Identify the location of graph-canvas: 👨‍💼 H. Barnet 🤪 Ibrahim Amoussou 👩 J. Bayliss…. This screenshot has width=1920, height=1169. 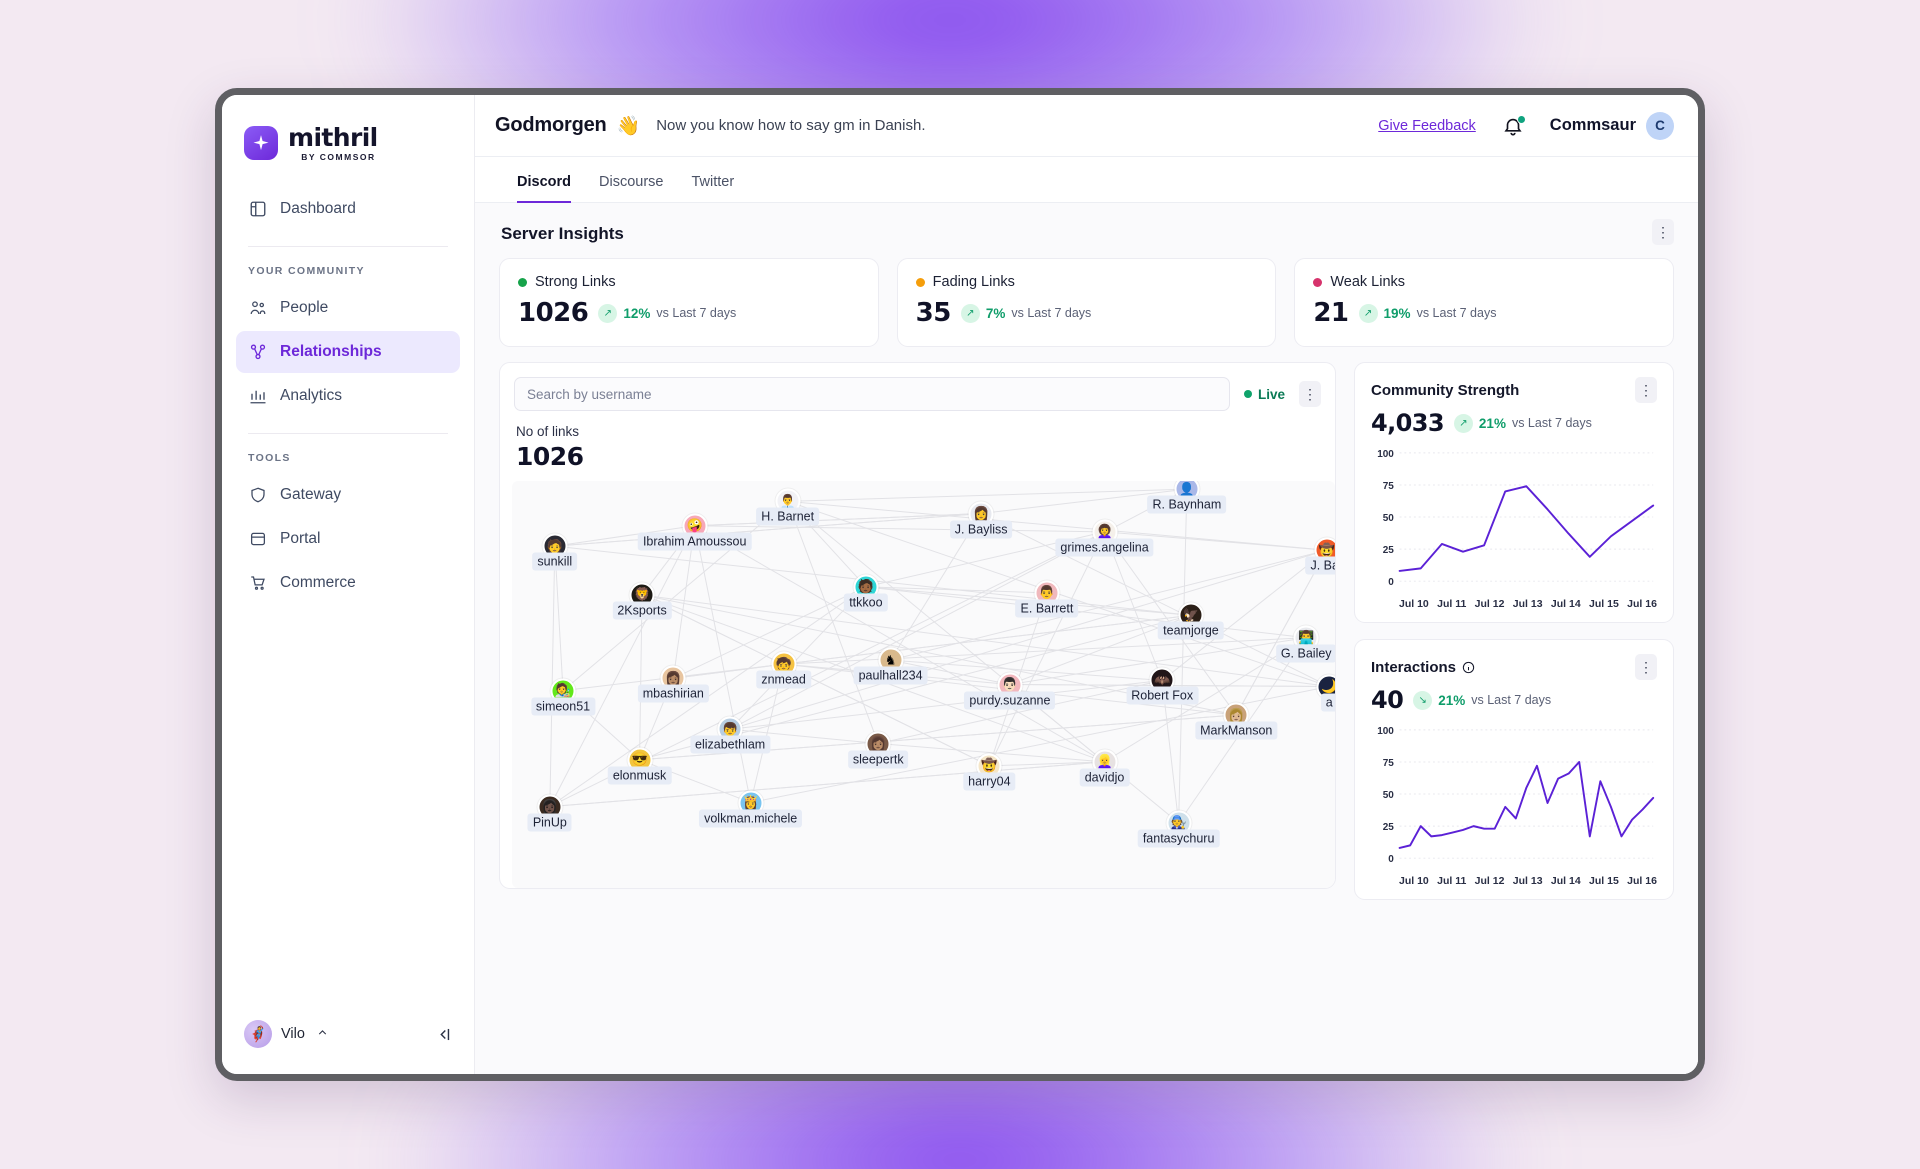
(923, 684).